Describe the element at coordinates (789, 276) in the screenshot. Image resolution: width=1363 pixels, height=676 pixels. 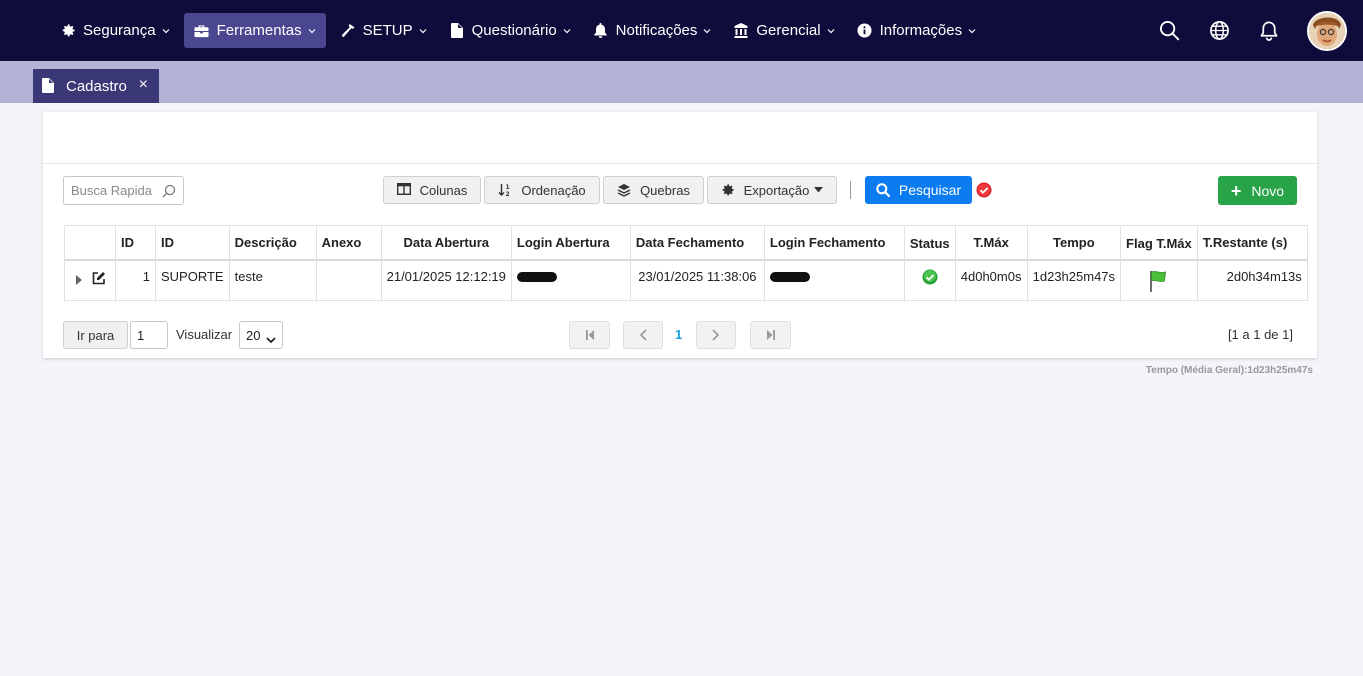
I see `redacted-mark` at that location.